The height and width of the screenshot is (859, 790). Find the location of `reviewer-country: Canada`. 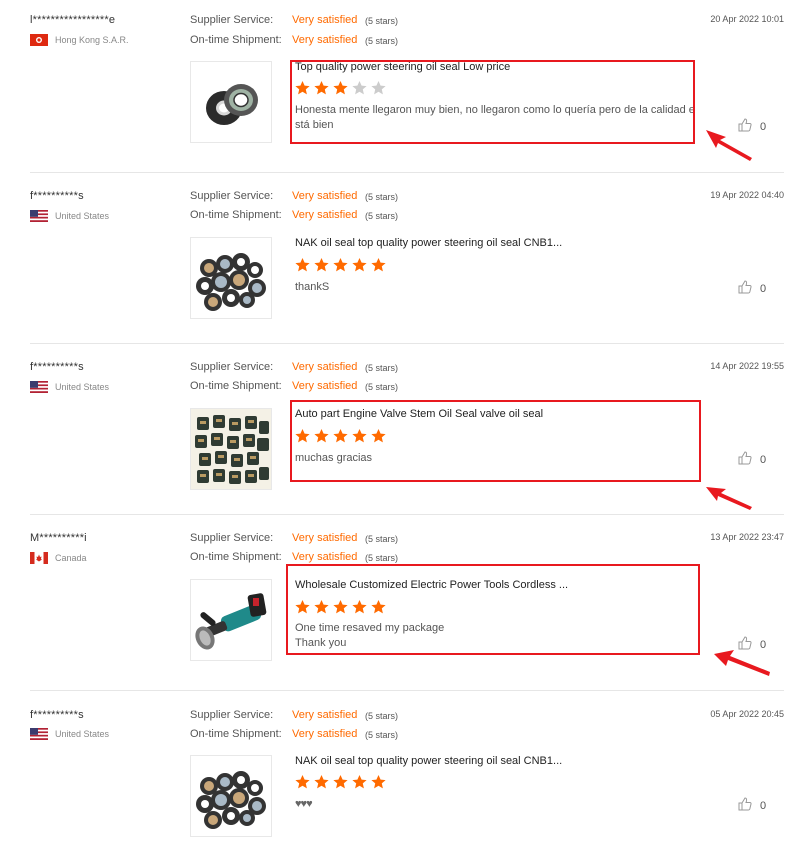

reviewer-country: Canada is located at coordinates (58, 558).